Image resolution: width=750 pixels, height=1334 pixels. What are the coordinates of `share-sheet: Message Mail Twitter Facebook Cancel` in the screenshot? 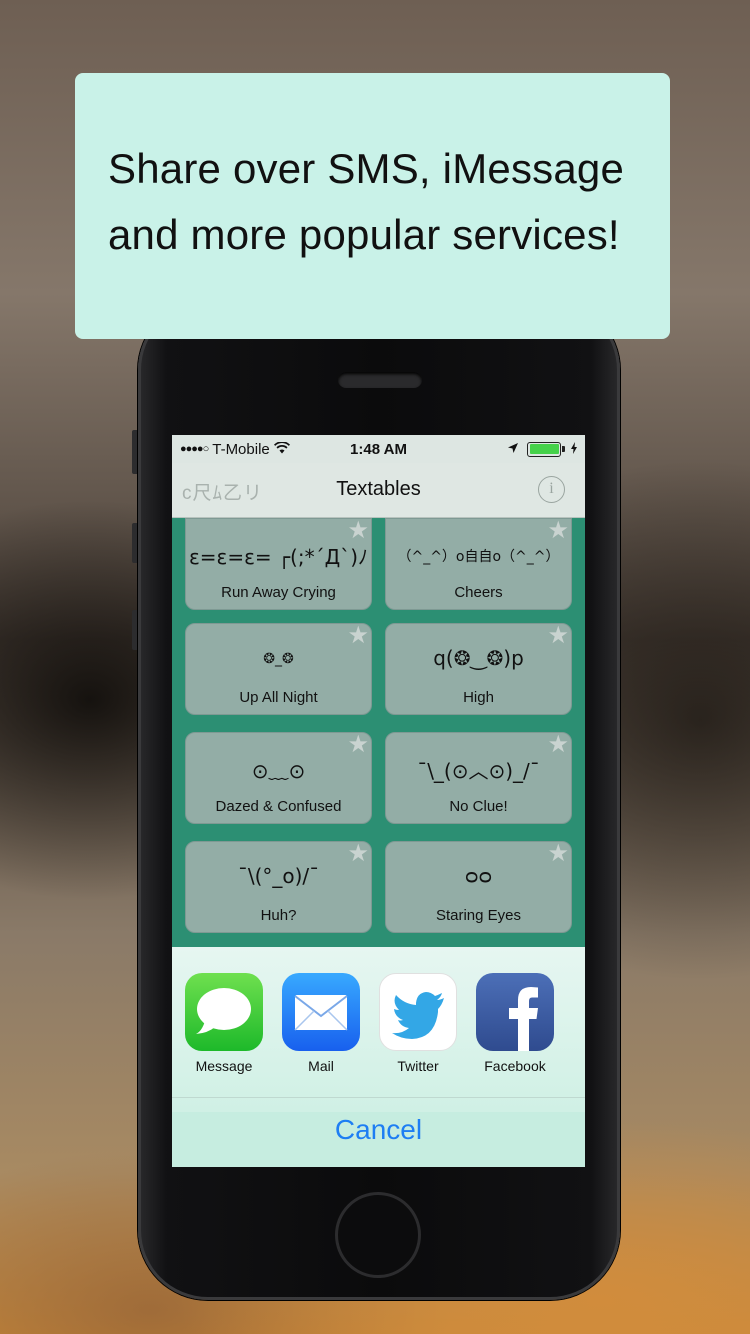 It's located at (378, 1057).